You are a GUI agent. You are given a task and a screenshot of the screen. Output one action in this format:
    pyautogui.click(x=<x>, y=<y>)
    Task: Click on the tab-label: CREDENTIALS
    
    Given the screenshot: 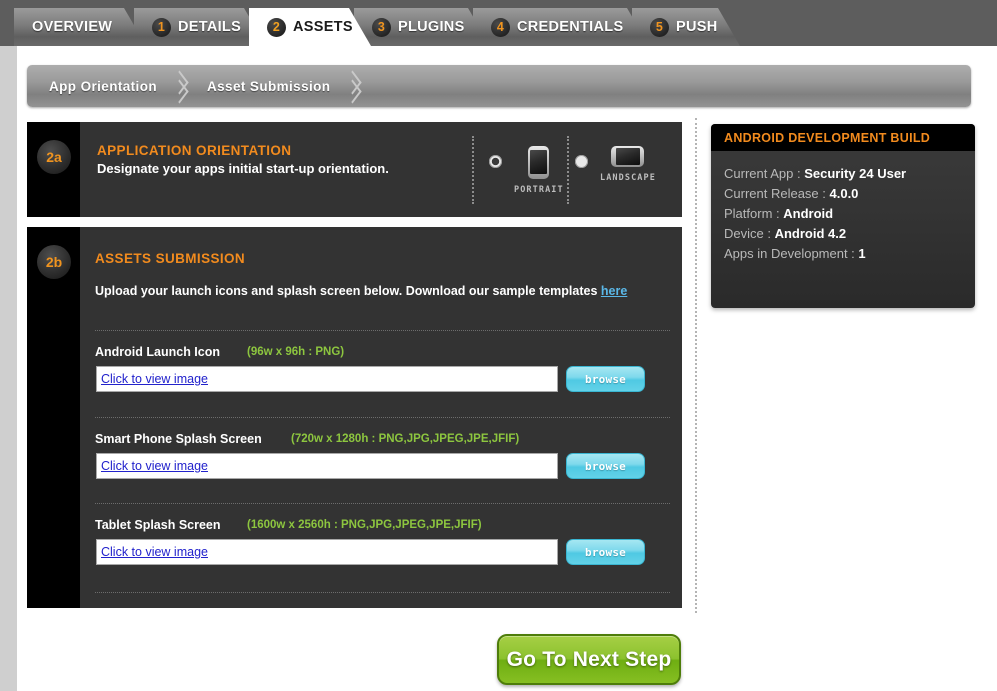 What is the action you would take?
    pyautogui.click(x=570, y=27)
    